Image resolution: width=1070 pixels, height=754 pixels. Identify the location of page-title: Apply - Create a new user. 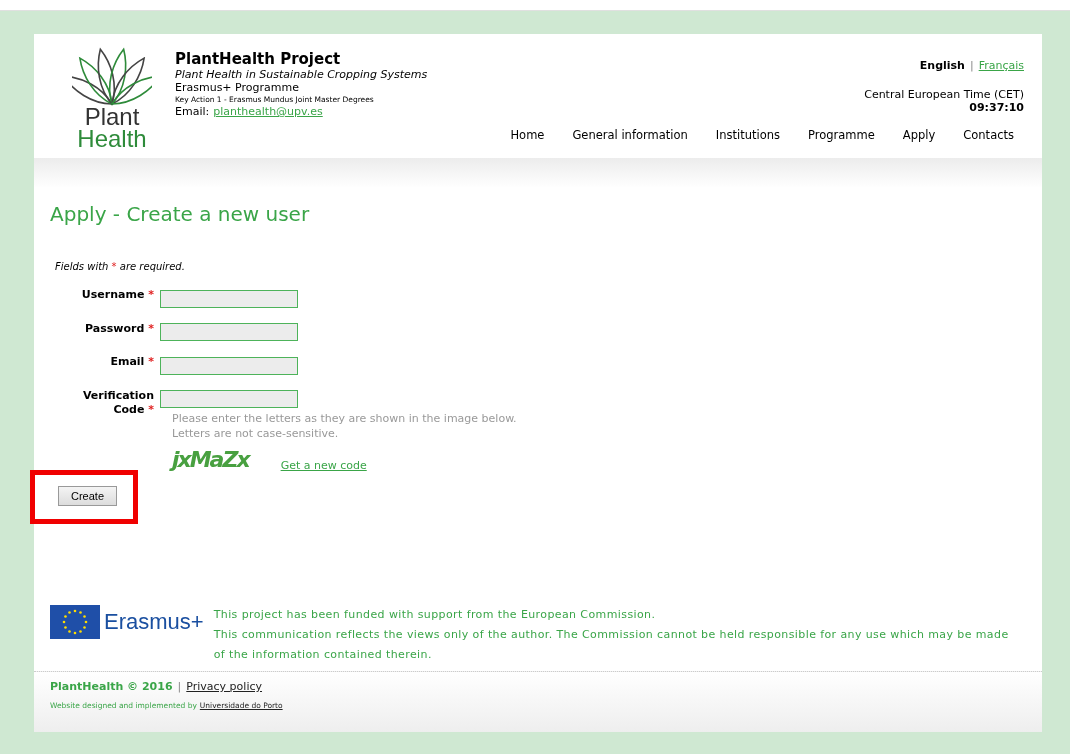
(180, 214).